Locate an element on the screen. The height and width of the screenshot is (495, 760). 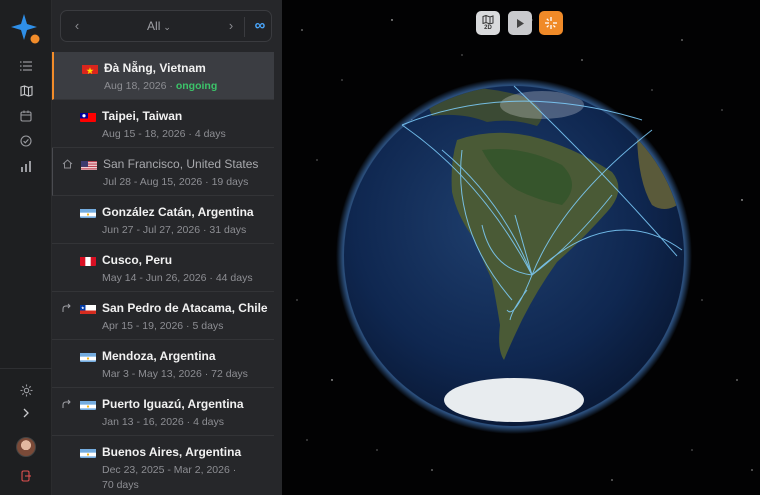
trip-dates: Jul 28 - Aug 15, 2026 is located at coordinates (153, 182).